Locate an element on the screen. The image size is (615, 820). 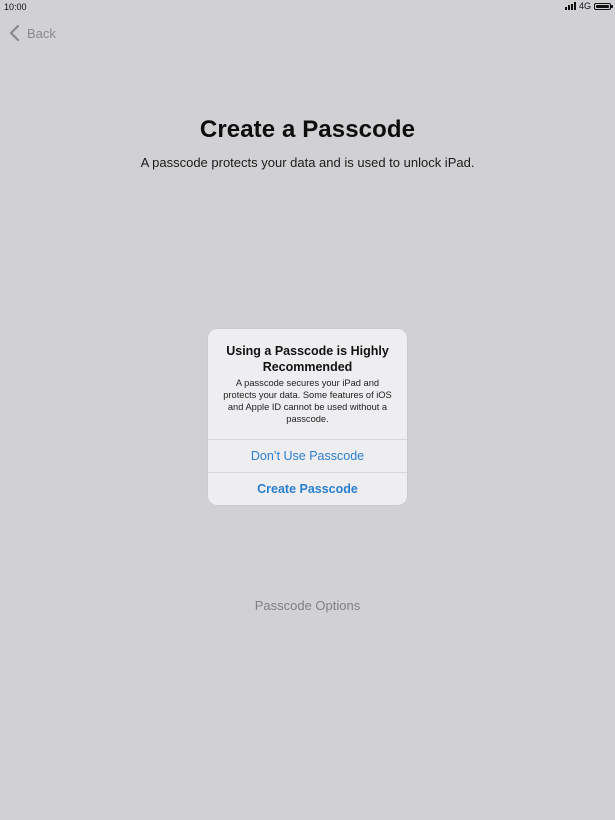
chevron-left-icon is located at coordinates (14, 33).